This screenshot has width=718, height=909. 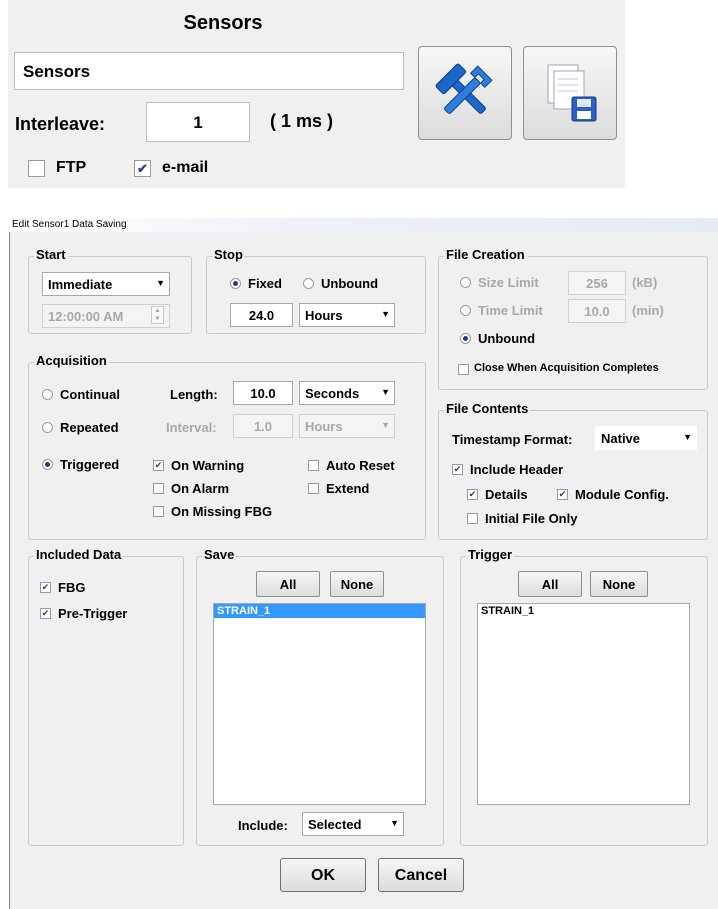 What do you see at coordinates (228, 254) in the screenshot?
I see `stop-group-label: Stop` at bounding box center [228, 254].